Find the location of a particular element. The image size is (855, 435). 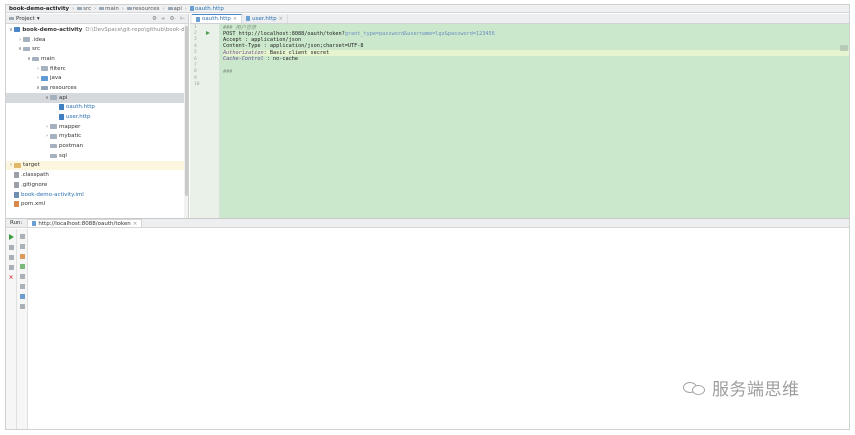

code-token: : Basic client secret is located at coordinates (296, 52).